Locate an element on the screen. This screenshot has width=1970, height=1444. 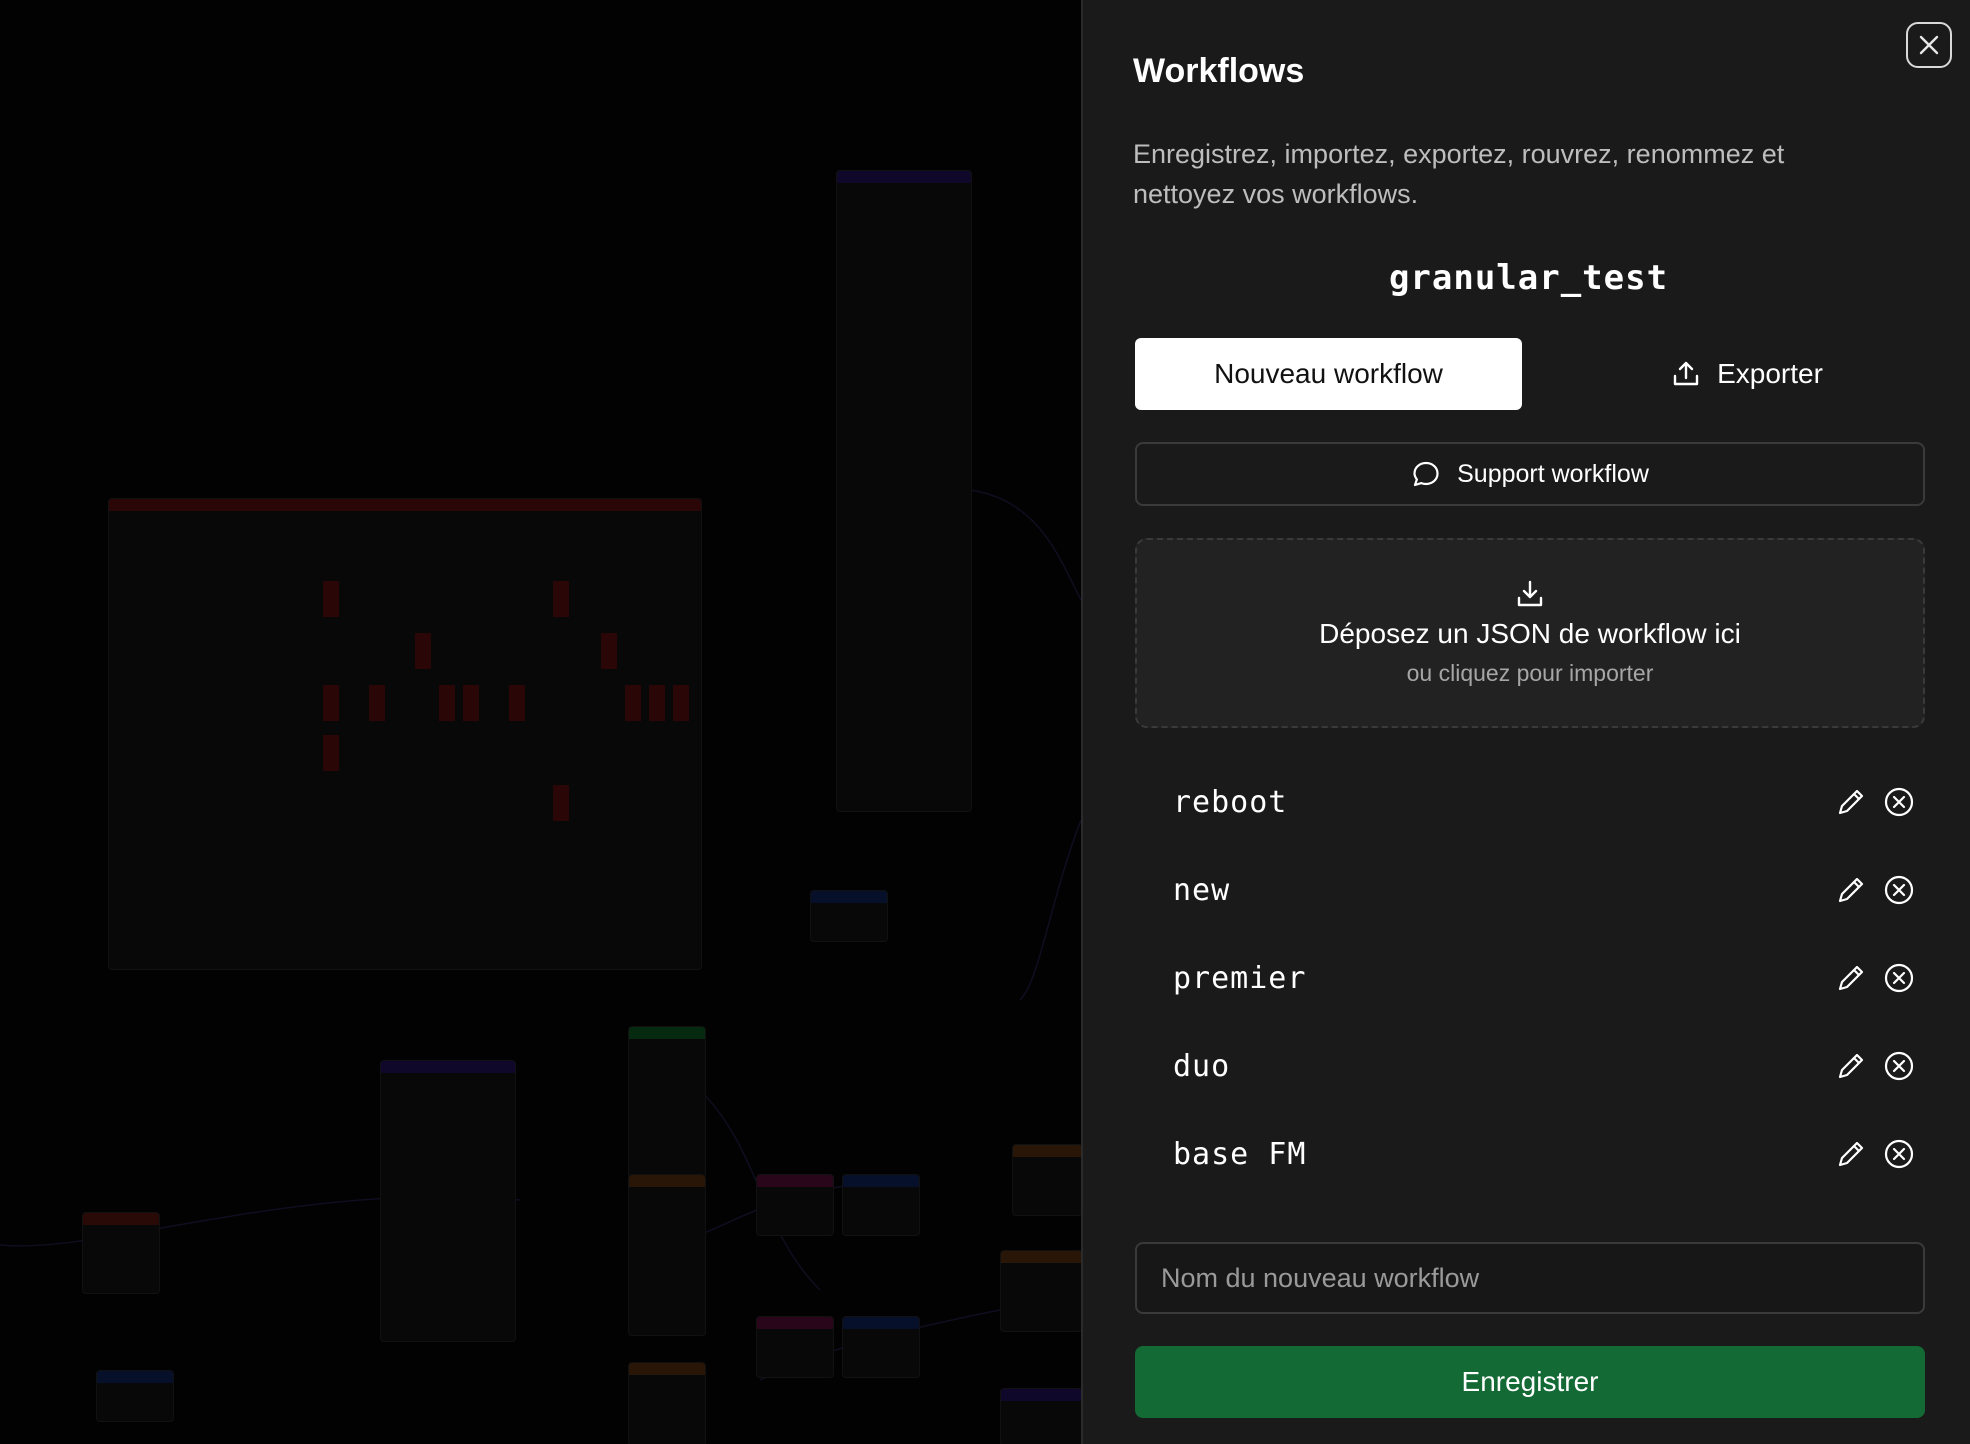
save-label: Enregistrer is located at coordinates (1530, 1381).